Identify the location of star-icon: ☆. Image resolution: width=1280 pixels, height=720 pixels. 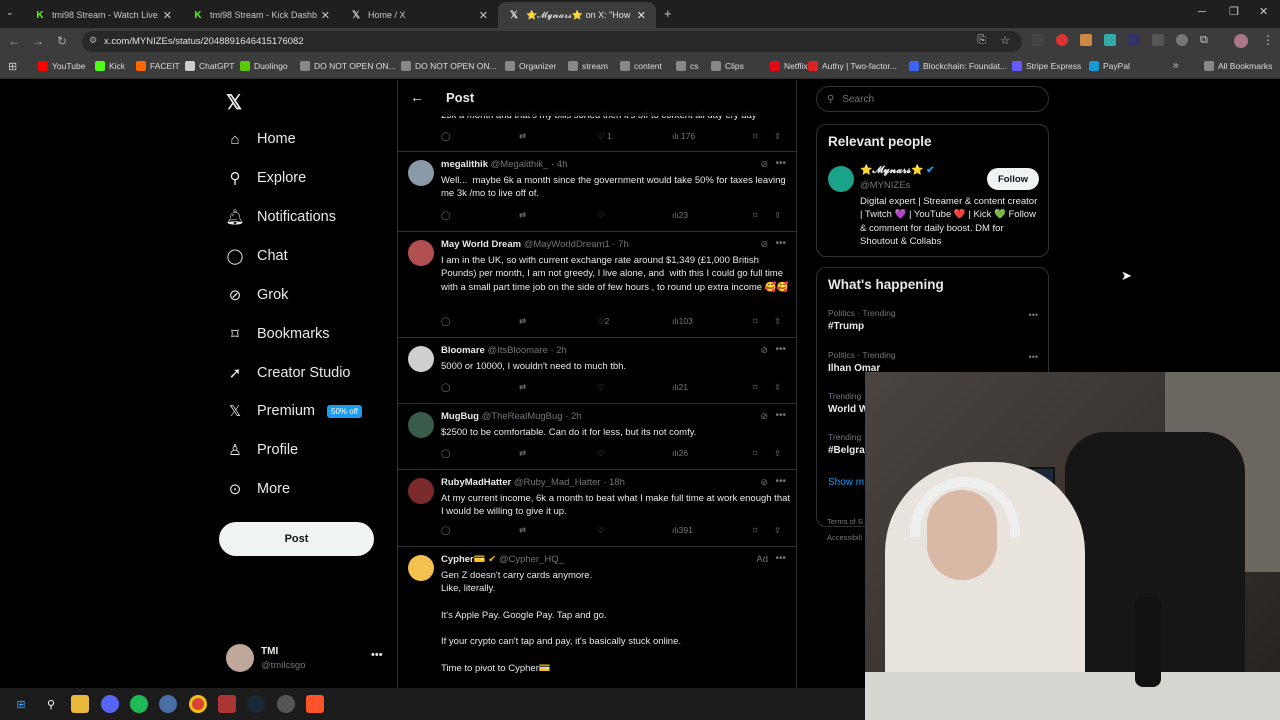
(1005, 40).